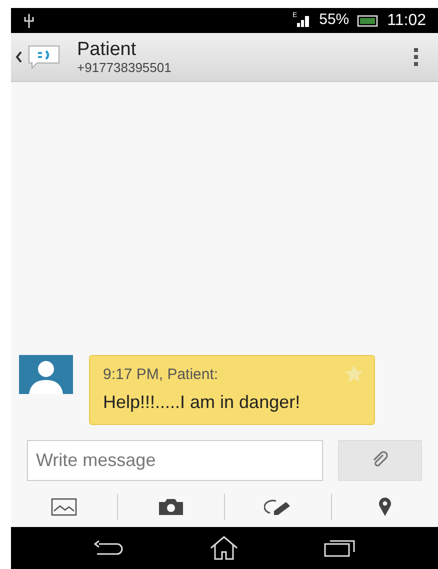  Describe the element at coordinates (46, 374) in the screenshot. I see `avatar-icon` at that location.